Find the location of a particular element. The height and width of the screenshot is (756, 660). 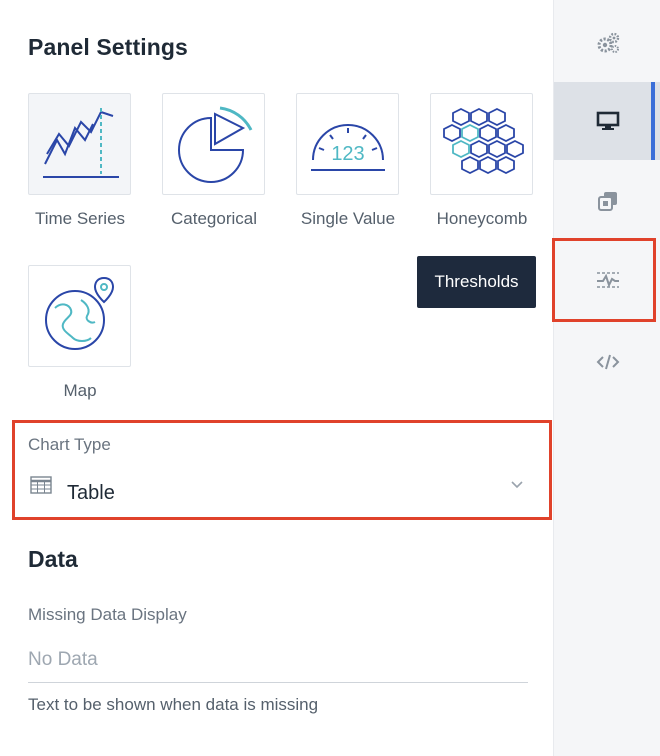

rail-item-display is located at coordinates (607, 121).